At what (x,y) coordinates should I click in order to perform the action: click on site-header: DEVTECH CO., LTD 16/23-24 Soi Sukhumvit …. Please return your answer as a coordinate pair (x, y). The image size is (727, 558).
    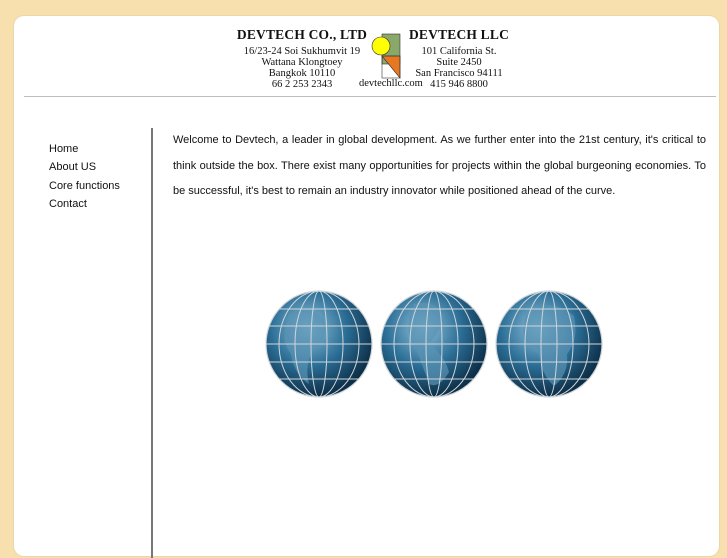
    Looking at the image, I should click on (366, 57).